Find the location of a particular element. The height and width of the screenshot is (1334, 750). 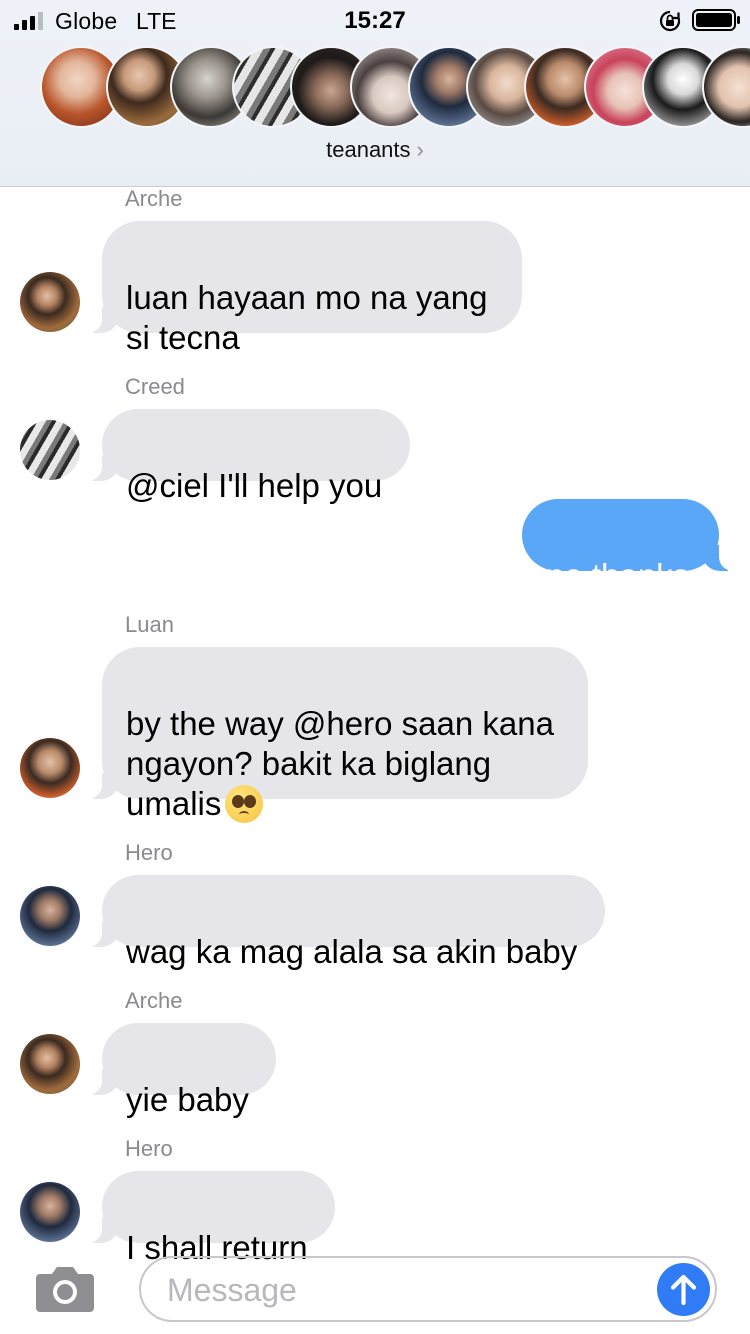

send-button is located at coordinates (683, 1289).